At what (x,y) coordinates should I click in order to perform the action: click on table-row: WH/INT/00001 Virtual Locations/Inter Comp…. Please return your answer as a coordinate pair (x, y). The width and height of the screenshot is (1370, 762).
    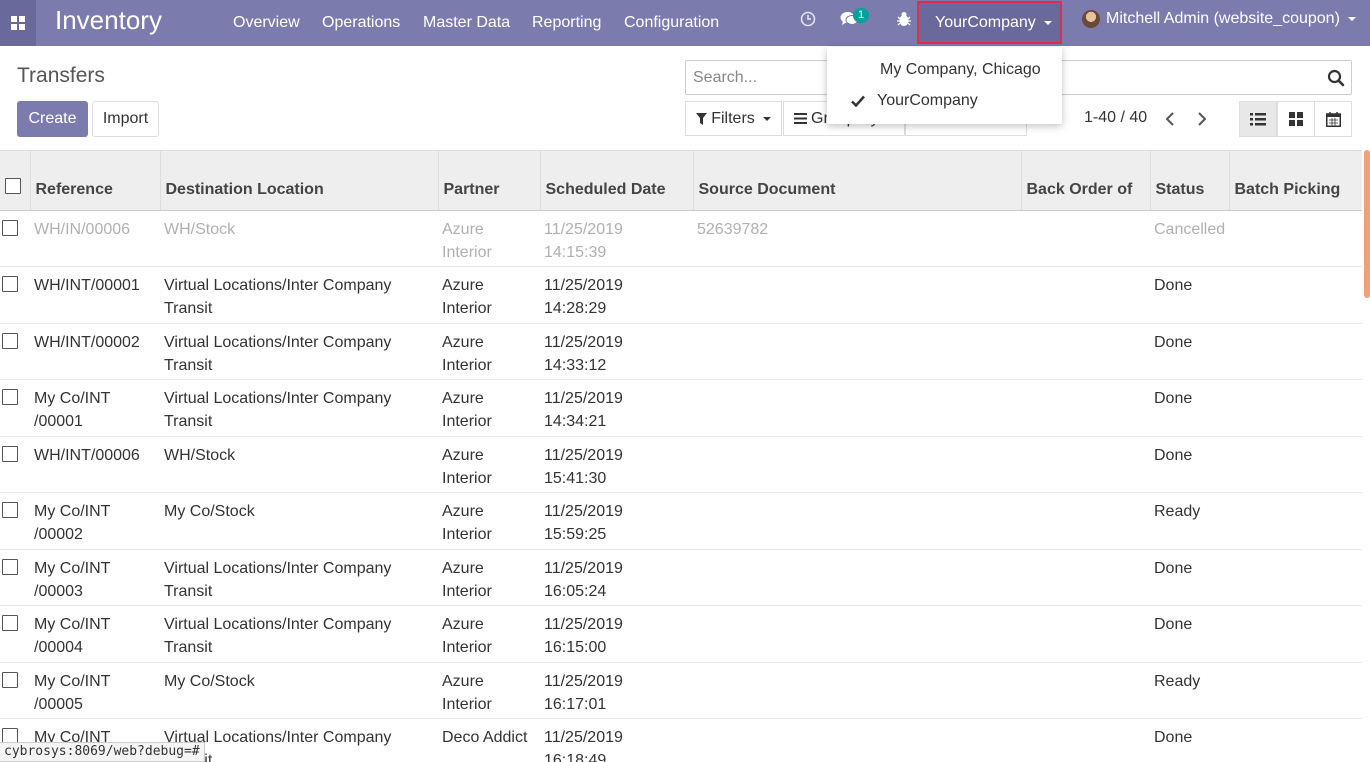
    Looking at the image, I should click on (681, 295).